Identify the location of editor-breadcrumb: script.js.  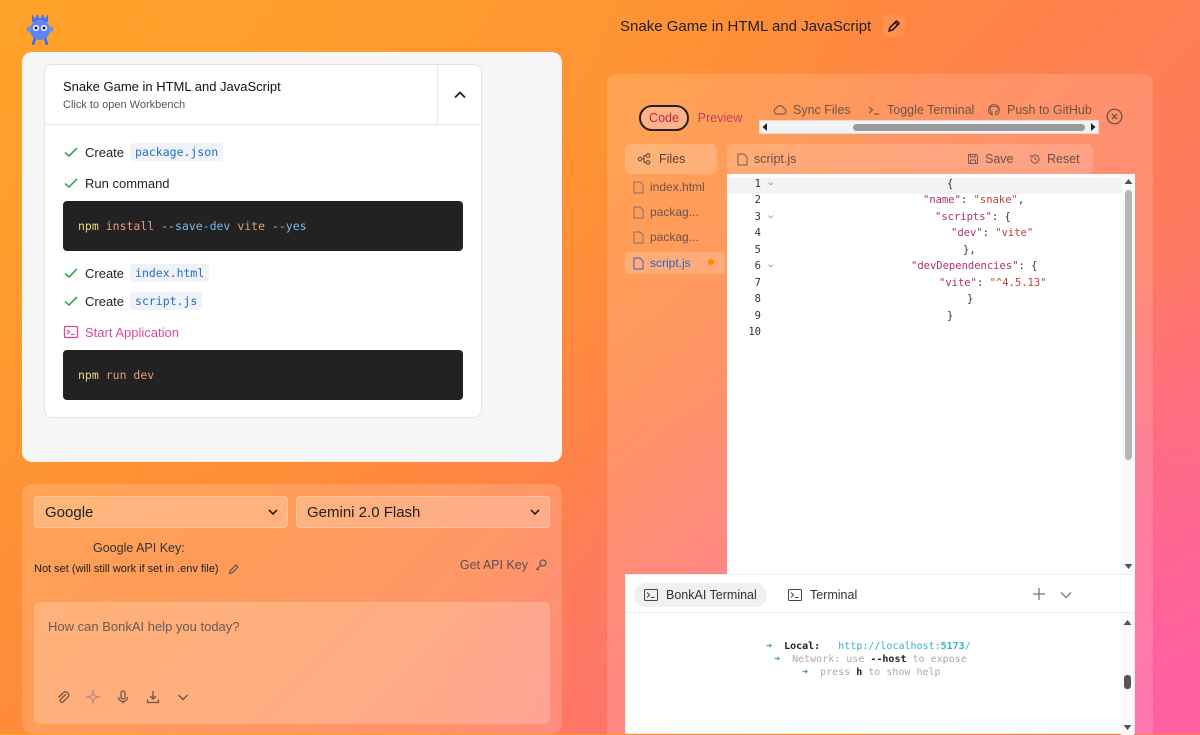
(766, 159).